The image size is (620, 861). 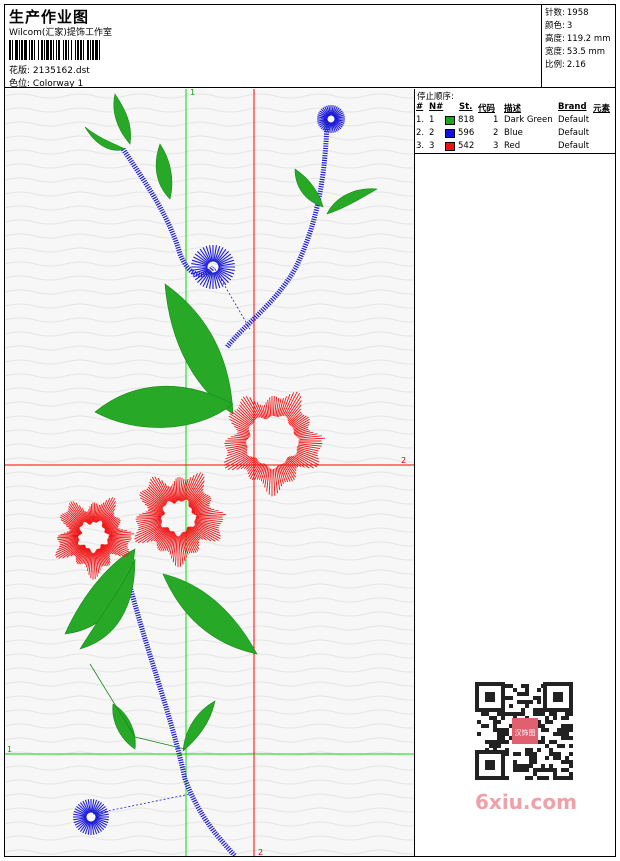 What do you see at coordinates (435, 97) in the screenshot?
I see `stop-sequence-title: 停止顺序:` at bounding box center [435, 97].